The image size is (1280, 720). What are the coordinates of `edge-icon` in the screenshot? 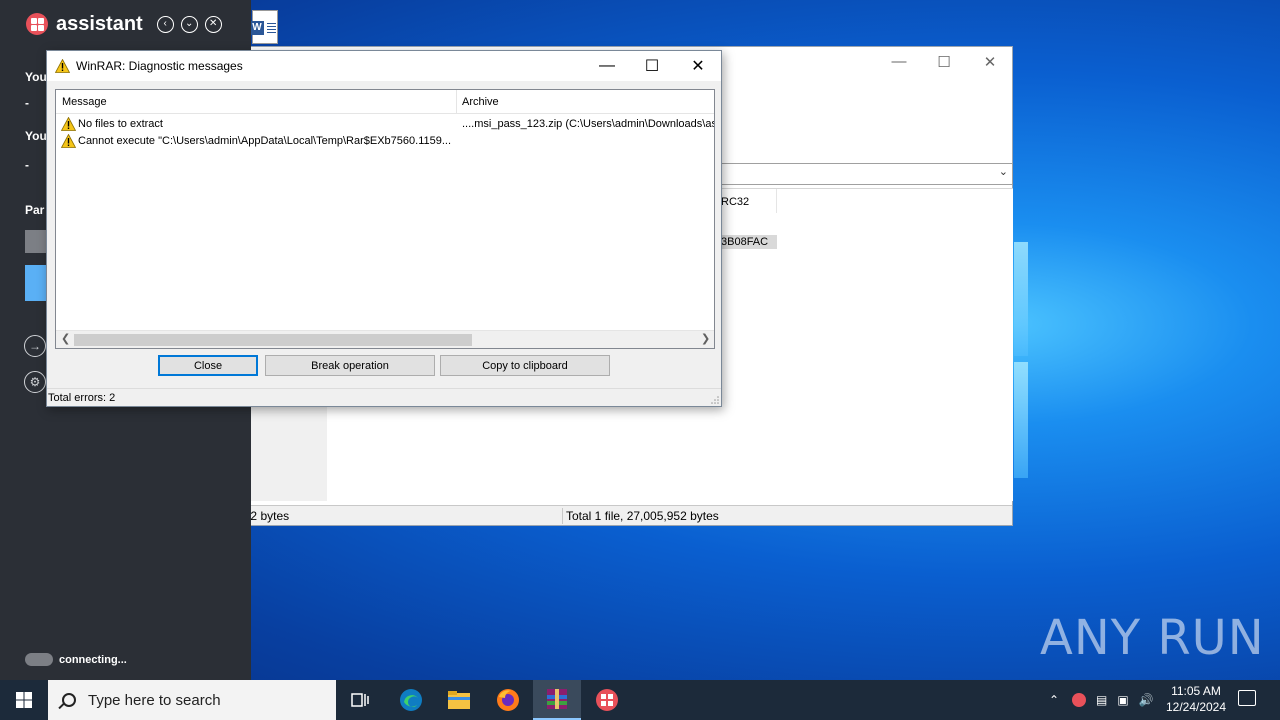 It's located at (411, 700).